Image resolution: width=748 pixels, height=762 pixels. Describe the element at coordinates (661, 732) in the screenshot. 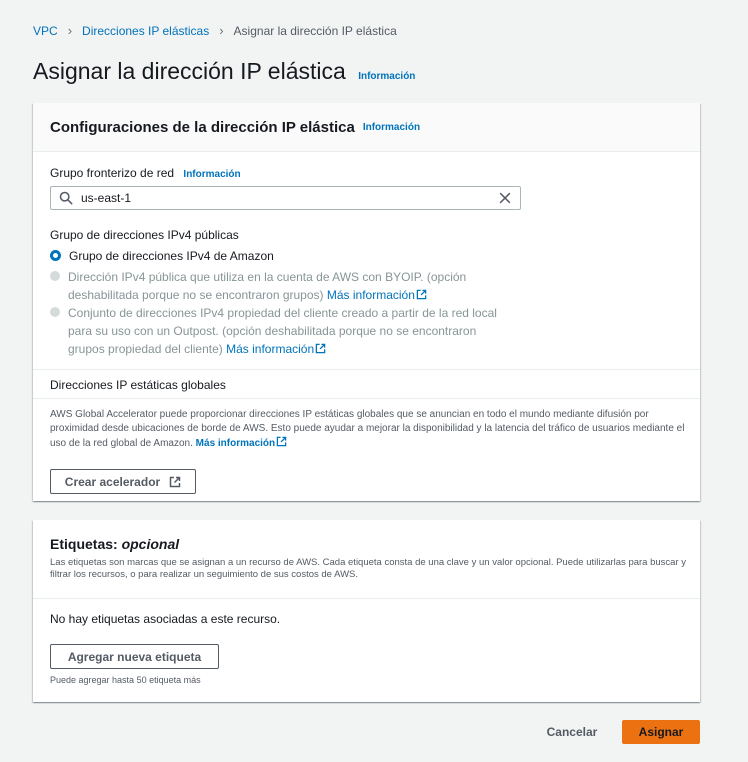

I see `allocate-button: Asignar` at that location.